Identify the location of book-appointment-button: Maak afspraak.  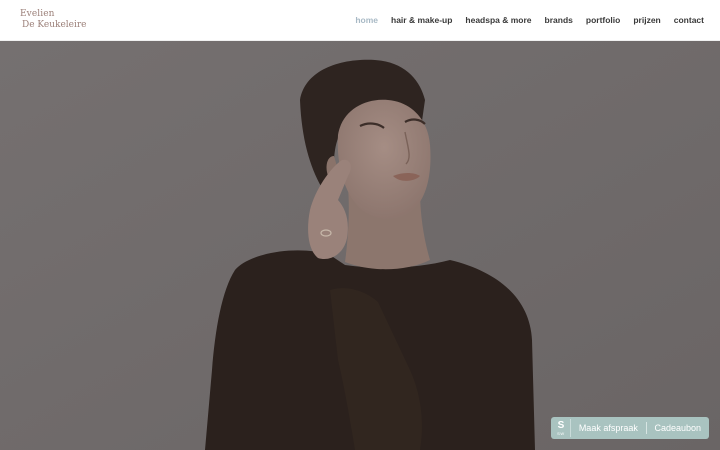
(608, 428).